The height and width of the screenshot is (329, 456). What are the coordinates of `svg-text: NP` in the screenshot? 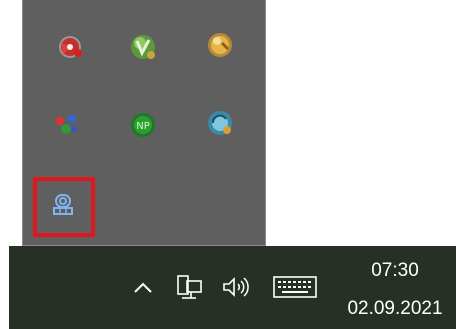 It's located at (143, 126).